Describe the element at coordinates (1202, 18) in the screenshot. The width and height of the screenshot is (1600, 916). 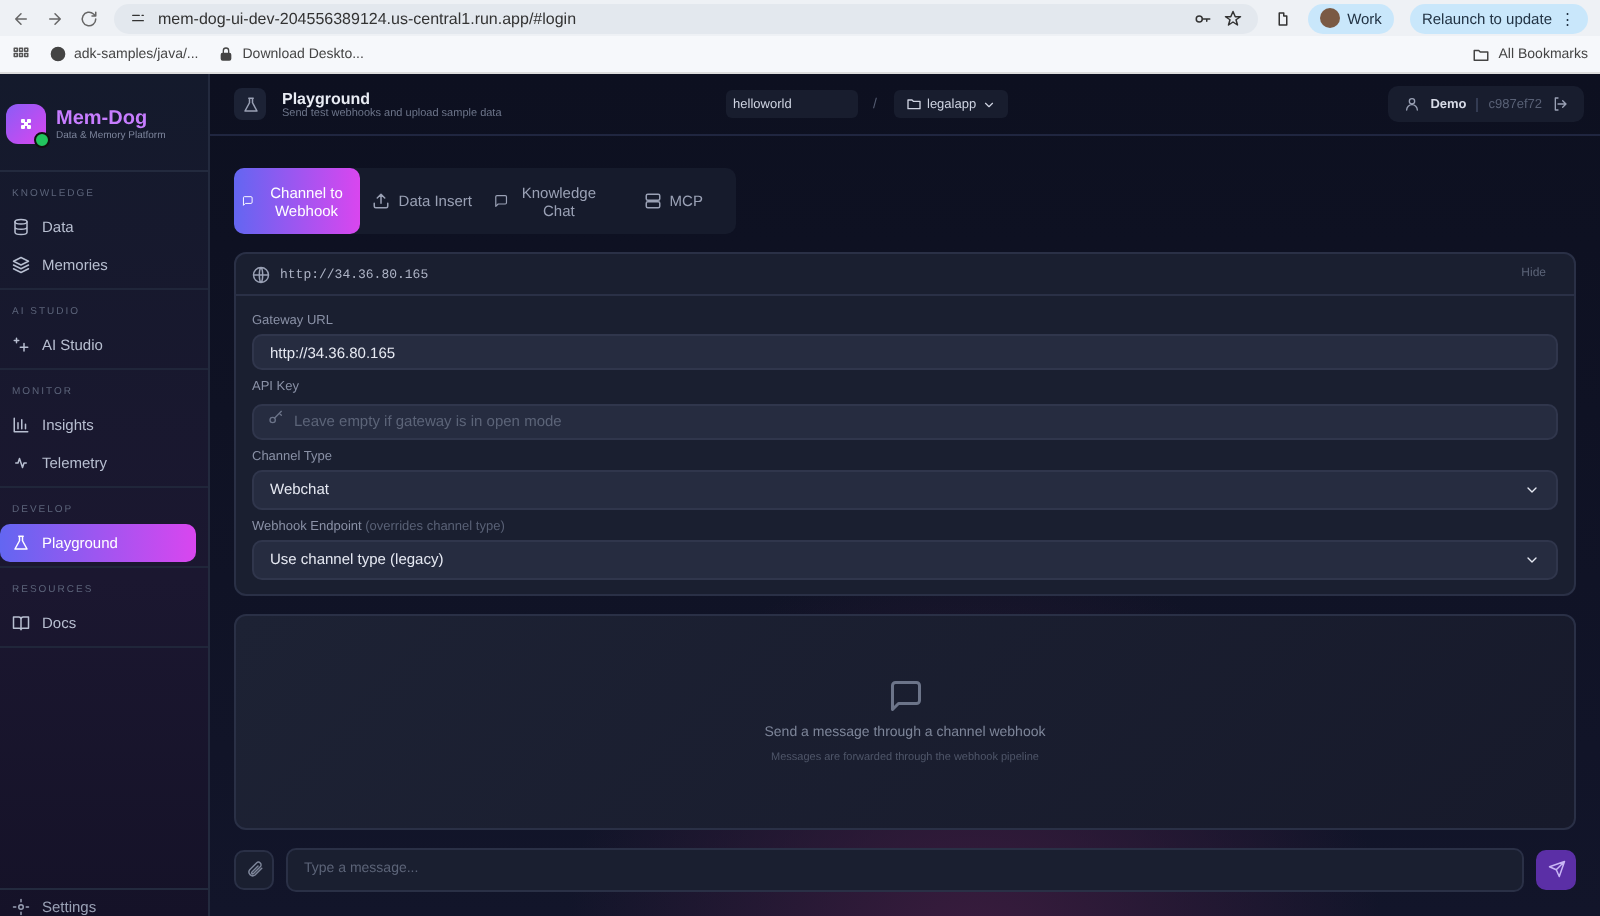
I see `key-icon` at that location.